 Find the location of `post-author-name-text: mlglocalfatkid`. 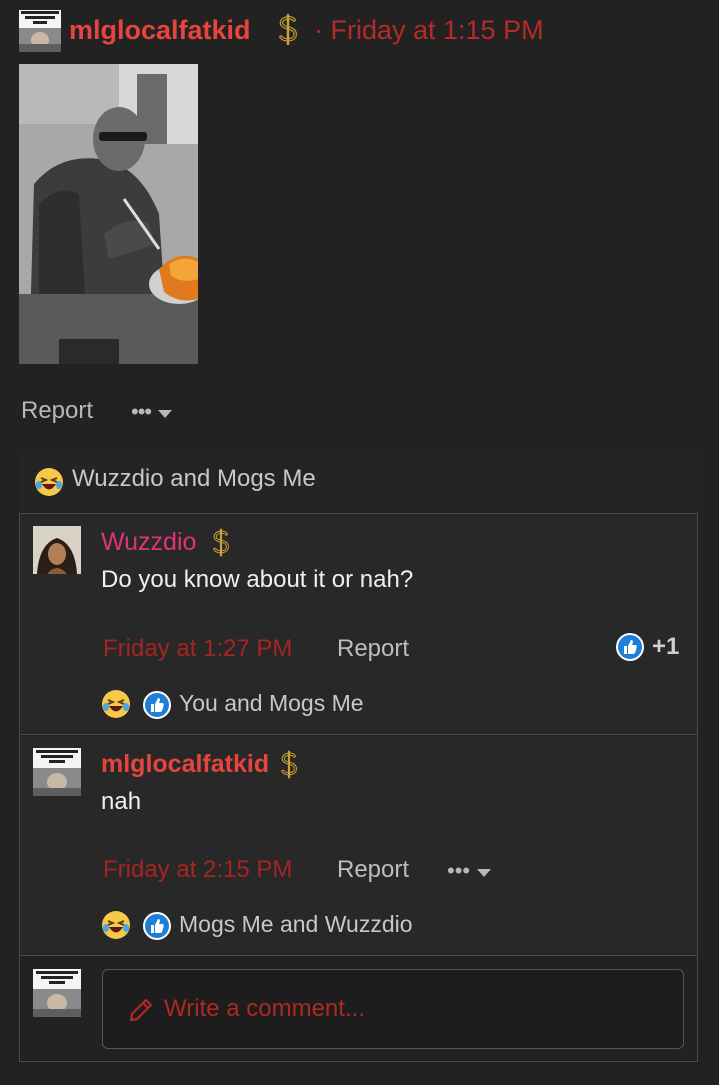

post-author-name-text: mlglocalfatkid is located at coordinates (160, 30).